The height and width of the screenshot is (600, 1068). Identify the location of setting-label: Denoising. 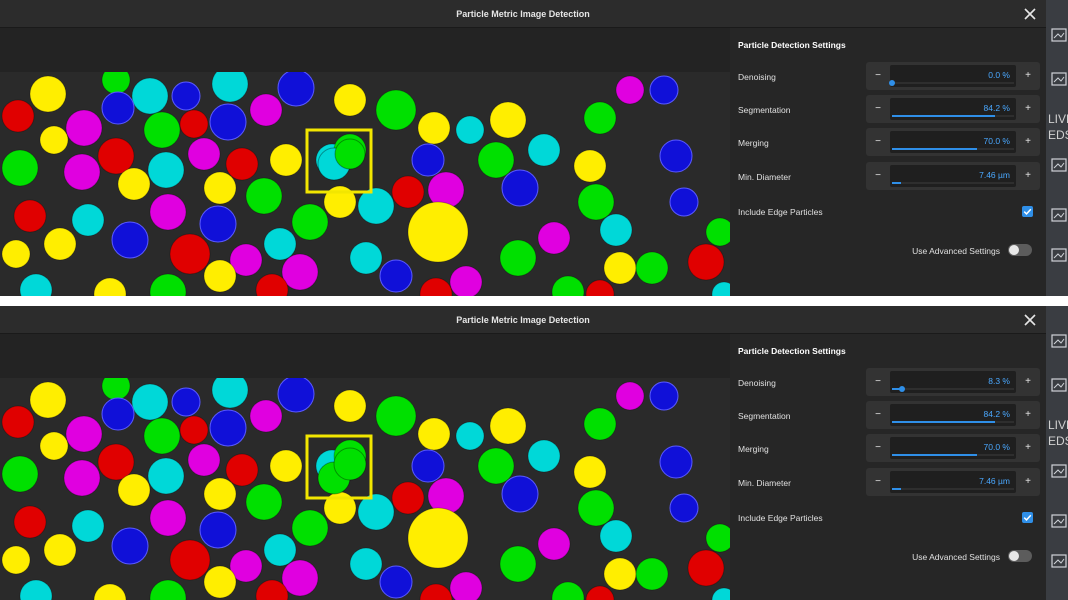
(757, 77).